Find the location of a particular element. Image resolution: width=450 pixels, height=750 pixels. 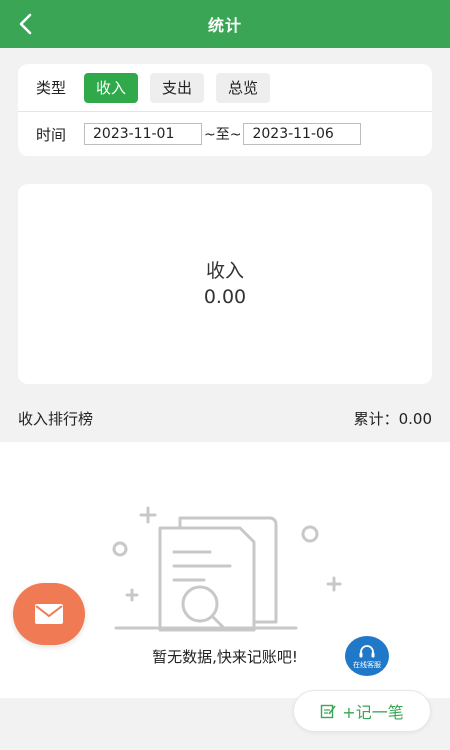

online-service-button: 在线客服 is located at coordinates (367, 656).